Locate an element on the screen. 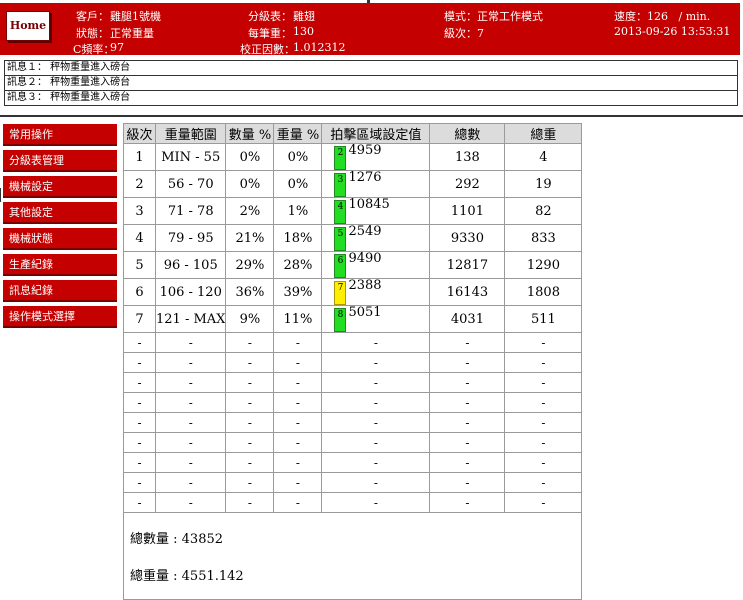 This screenshot has width=743, height=600. cell-setting: 8 5051 is located at coordinates (376, 319).